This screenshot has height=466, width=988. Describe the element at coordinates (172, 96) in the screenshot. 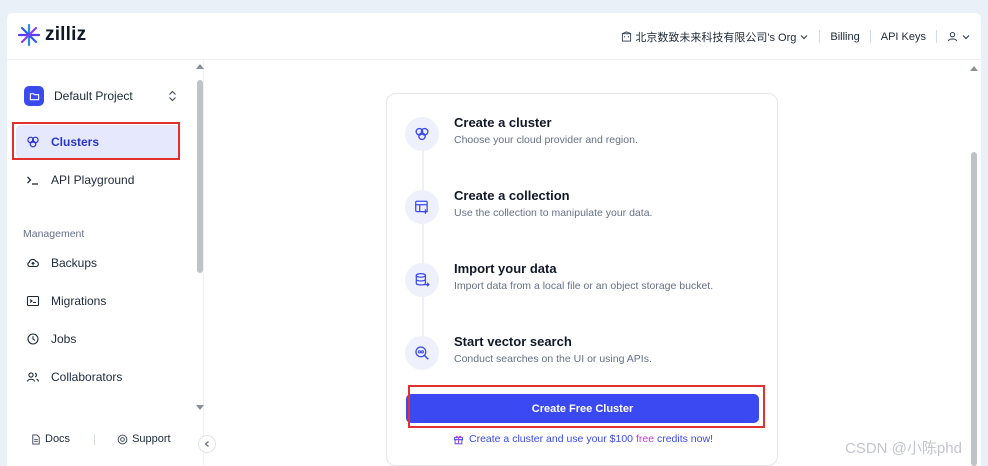

I see `updown-chevron-icon` at that location.